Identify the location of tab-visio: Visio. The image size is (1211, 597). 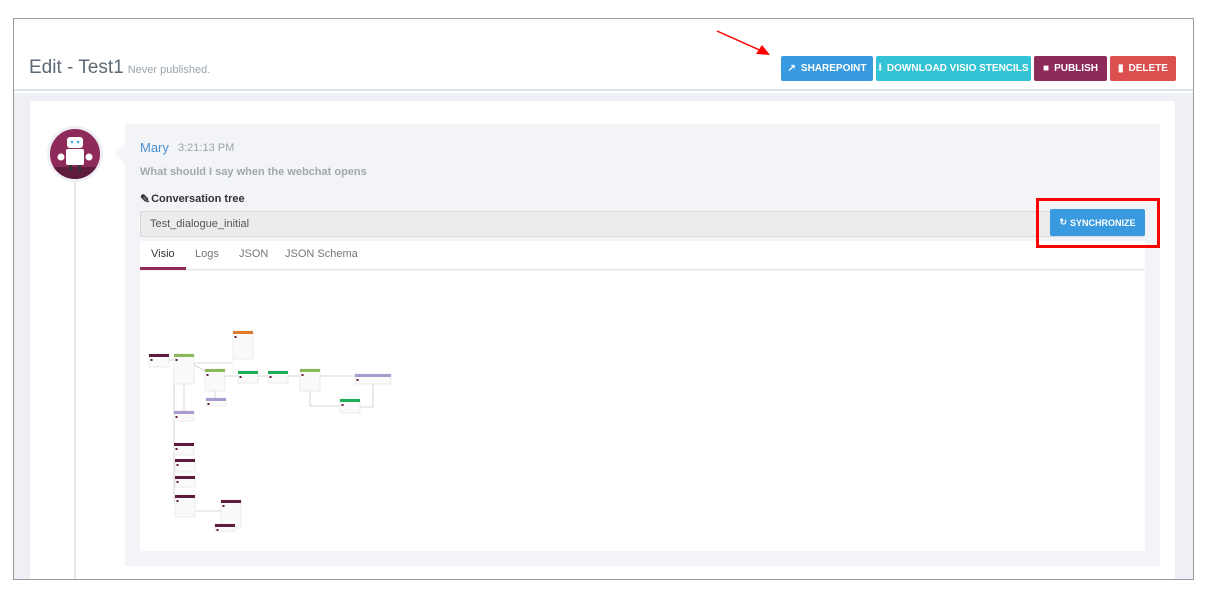
(163, 255).